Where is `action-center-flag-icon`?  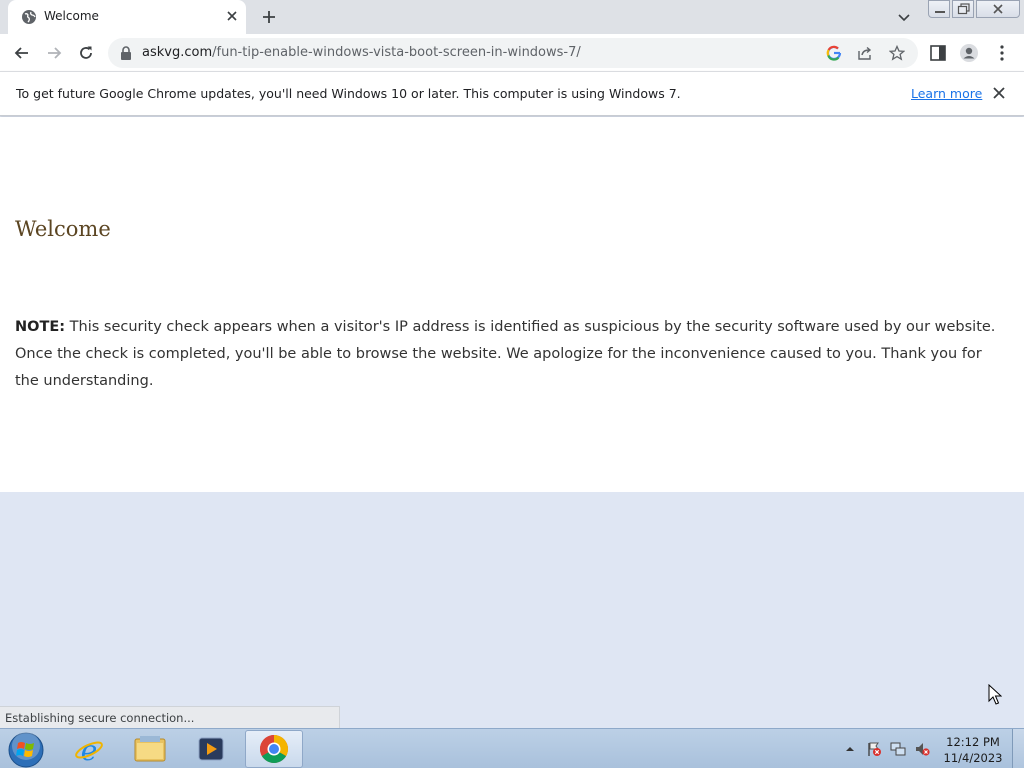 action-center-flag-icon is located at coordinates (874, 749).